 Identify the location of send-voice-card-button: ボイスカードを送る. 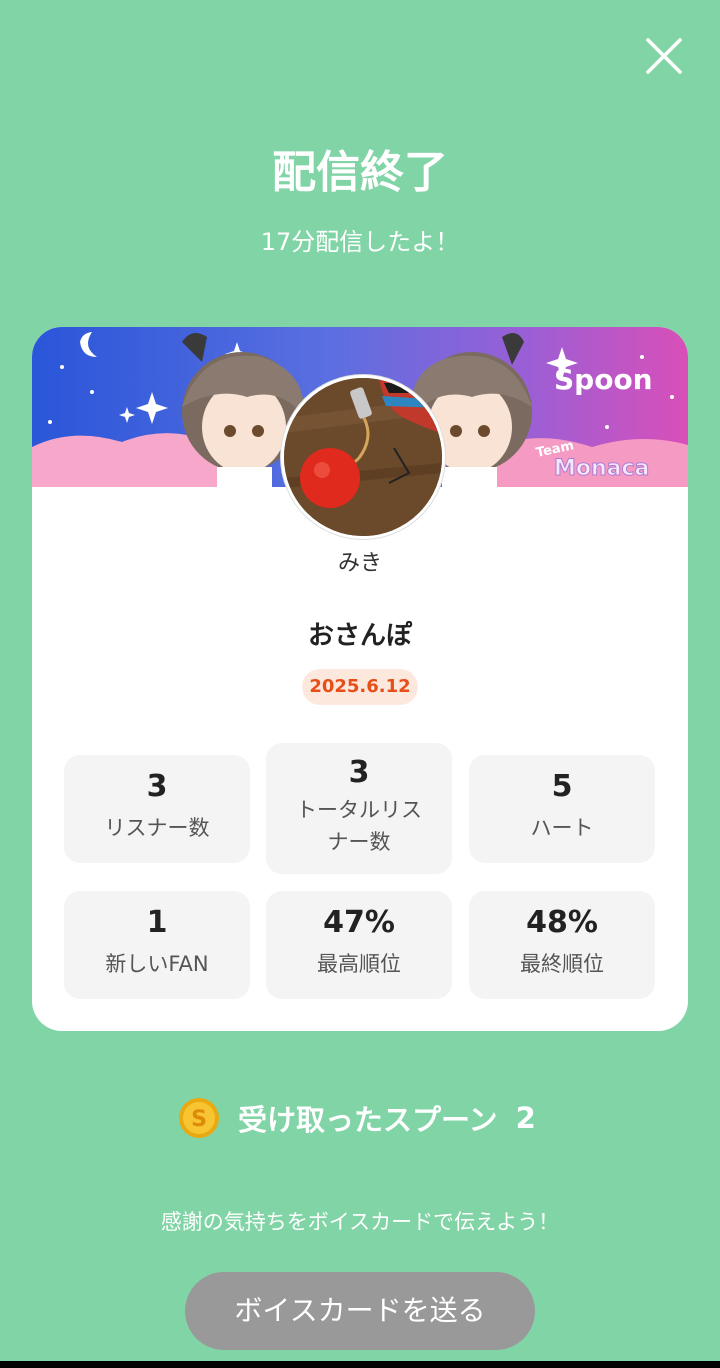
(360, 1311).